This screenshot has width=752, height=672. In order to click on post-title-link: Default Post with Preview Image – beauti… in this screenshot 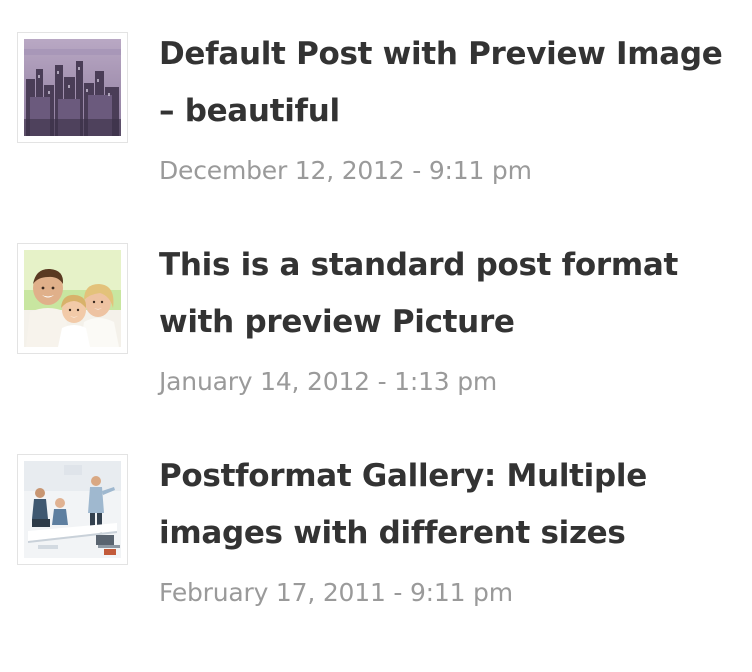, I will do `click(449, 83)`.